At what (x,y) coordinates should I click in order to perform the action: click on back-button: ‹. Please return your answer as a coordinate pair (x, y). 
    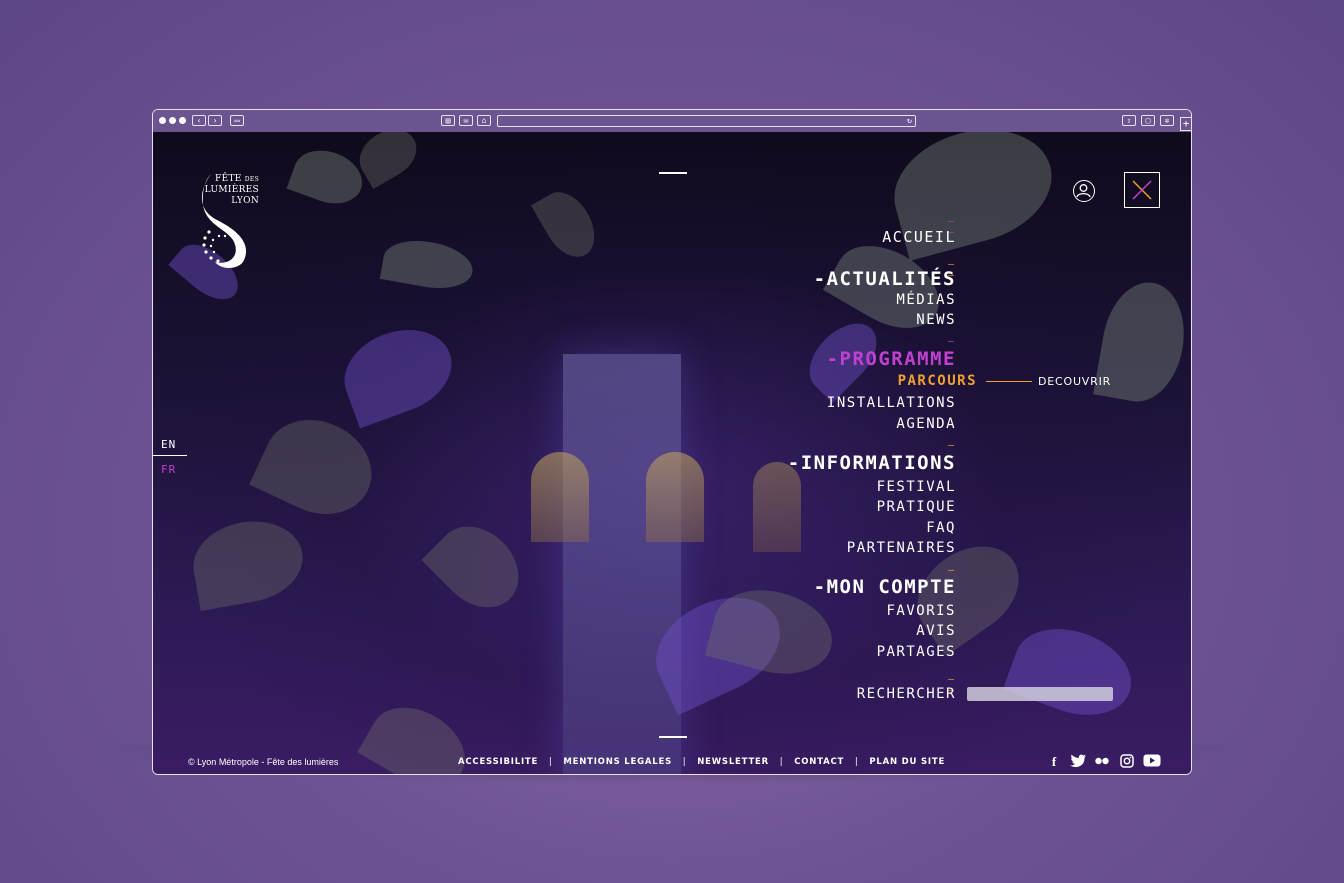
    Looking at the image, I should click on (199, 120).